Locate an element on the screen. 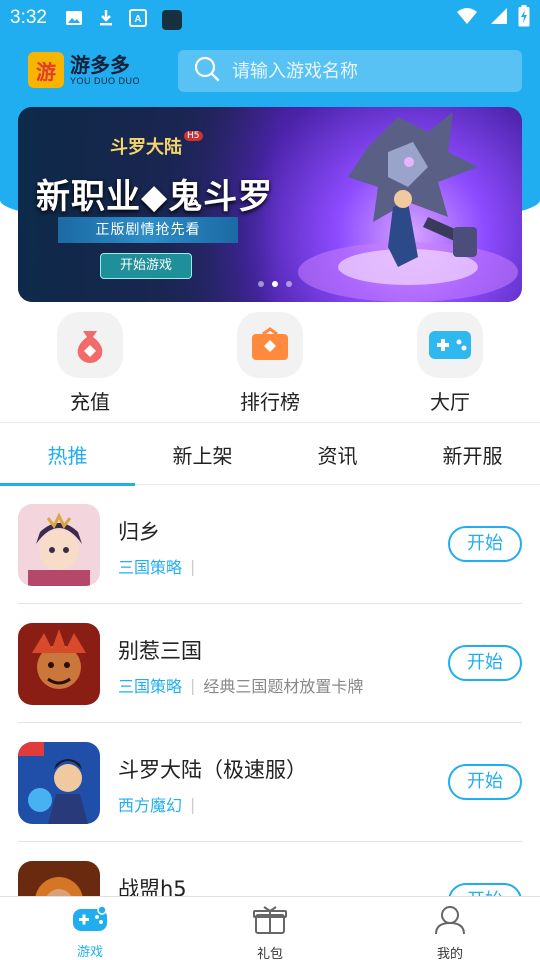  logo-mark: 游 is located at coordinates (46, 70).